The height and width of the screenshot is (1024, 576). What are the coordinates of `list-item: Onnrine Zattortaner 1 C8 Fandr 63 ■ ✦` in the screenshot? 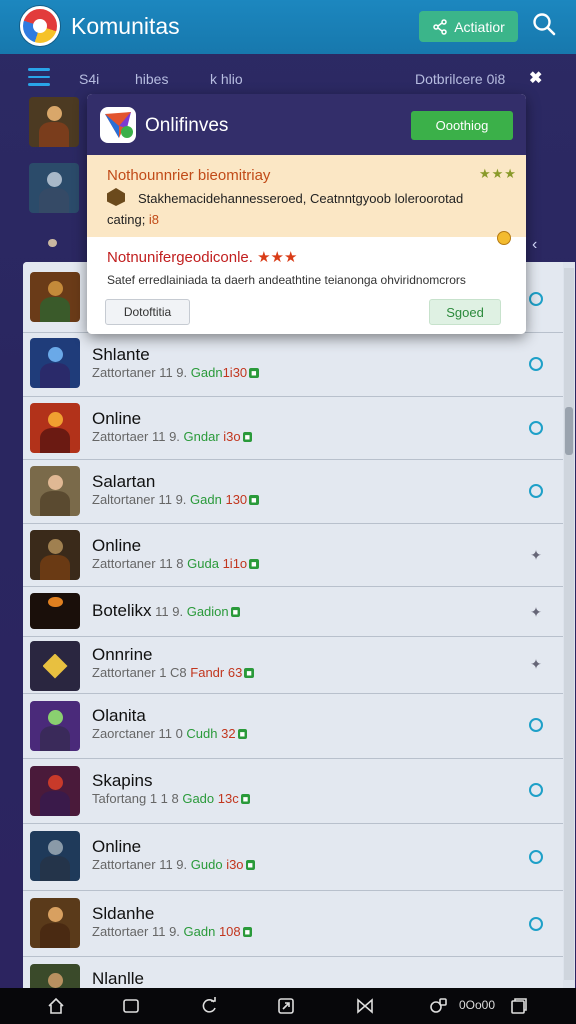 It's located at (293, 665).